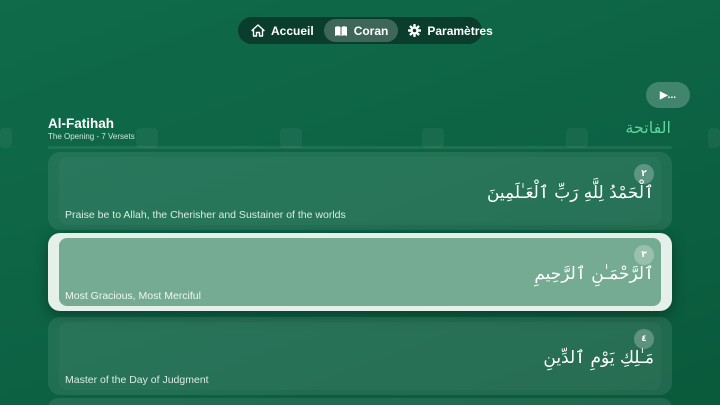 The width and height of the screenshot is (720, 405). Describe the element at coordinates (360, 147) in the screenshot. I see `header-divider` at that location.